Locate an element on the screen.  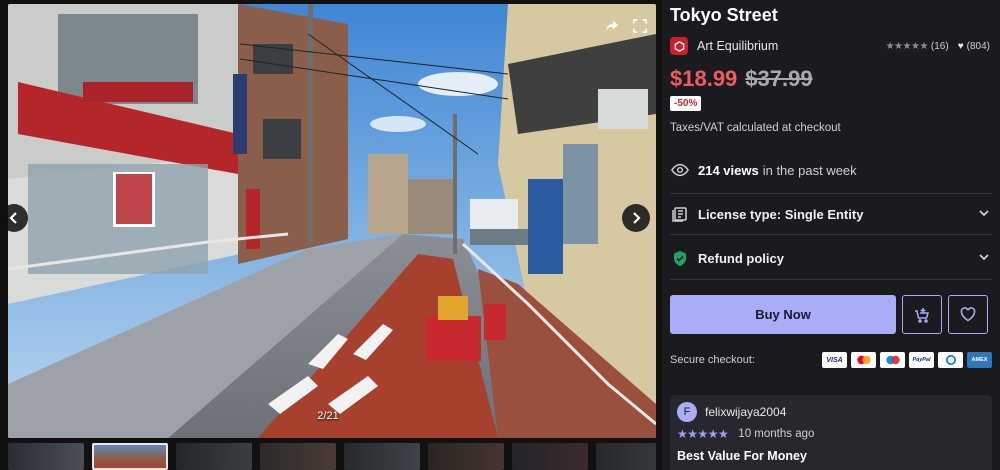
review-title: Best Value For Money is located at coordinates (742, 456).